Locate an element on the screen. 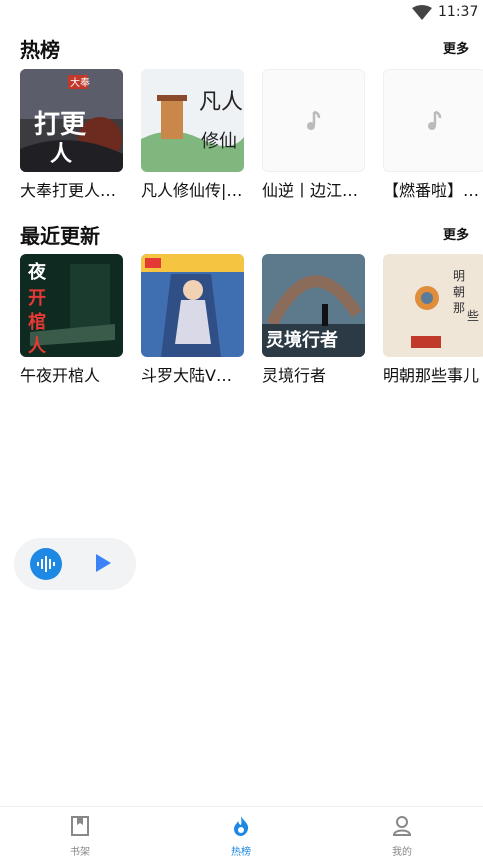 The width and height of the screenshot is (483, 859). voice-button is located at coordinates (46, 564).